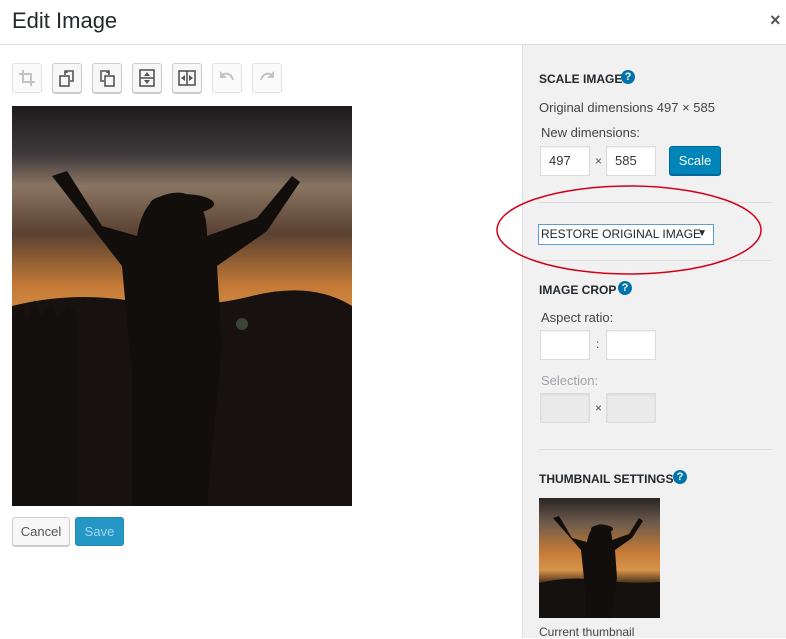 The width and height of the screenshot is (786, 639). Describe the element at coordinates (581, 79) in the screenshot. I see `scale-image-title: Scale Image` at that location.